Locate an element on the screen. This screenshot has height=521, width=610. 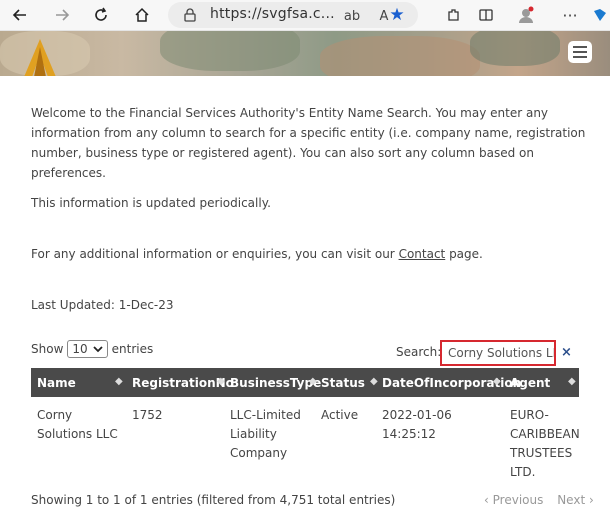
cell-name: Corny Solutions LLC is located at coordinates (77, 424).